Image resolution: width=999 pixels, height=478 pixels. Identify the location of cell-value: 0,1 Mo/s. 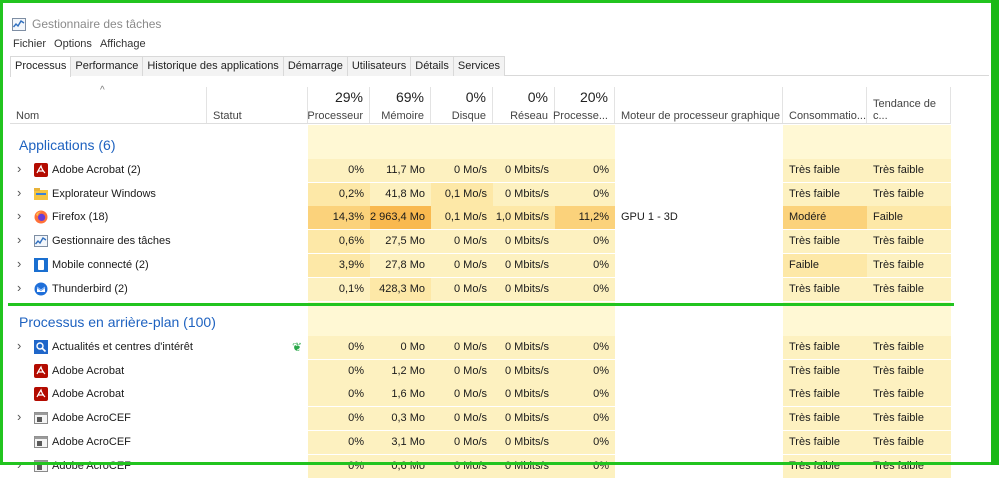
(465, 193).